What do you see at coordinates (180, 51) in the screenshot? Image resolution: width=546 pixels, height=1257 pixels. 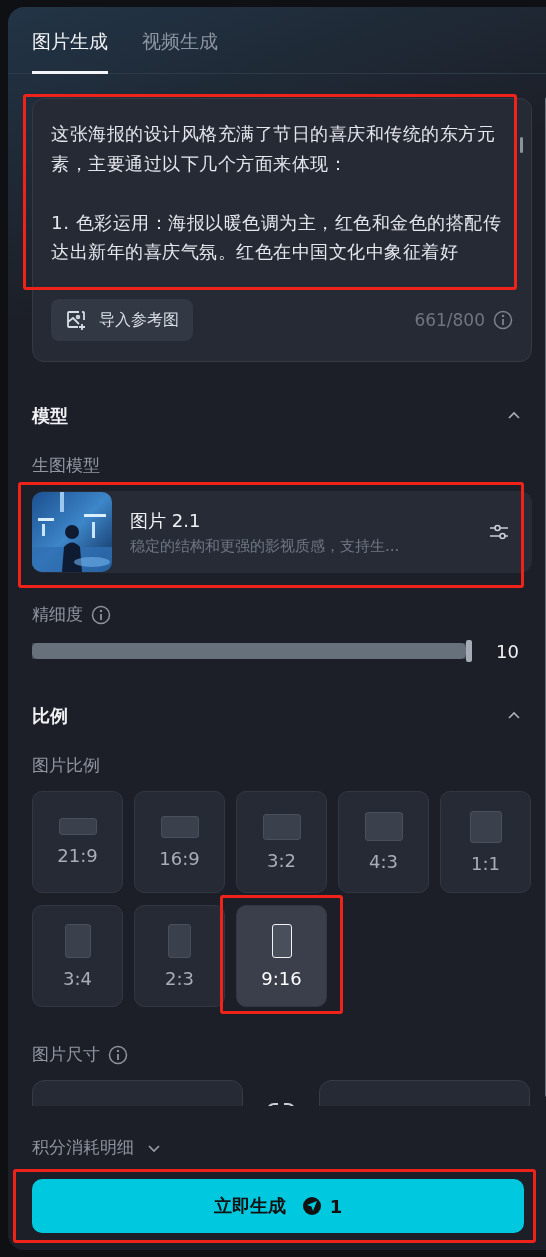 I see `tab: 视频生成` at bounding box center [180, 51].